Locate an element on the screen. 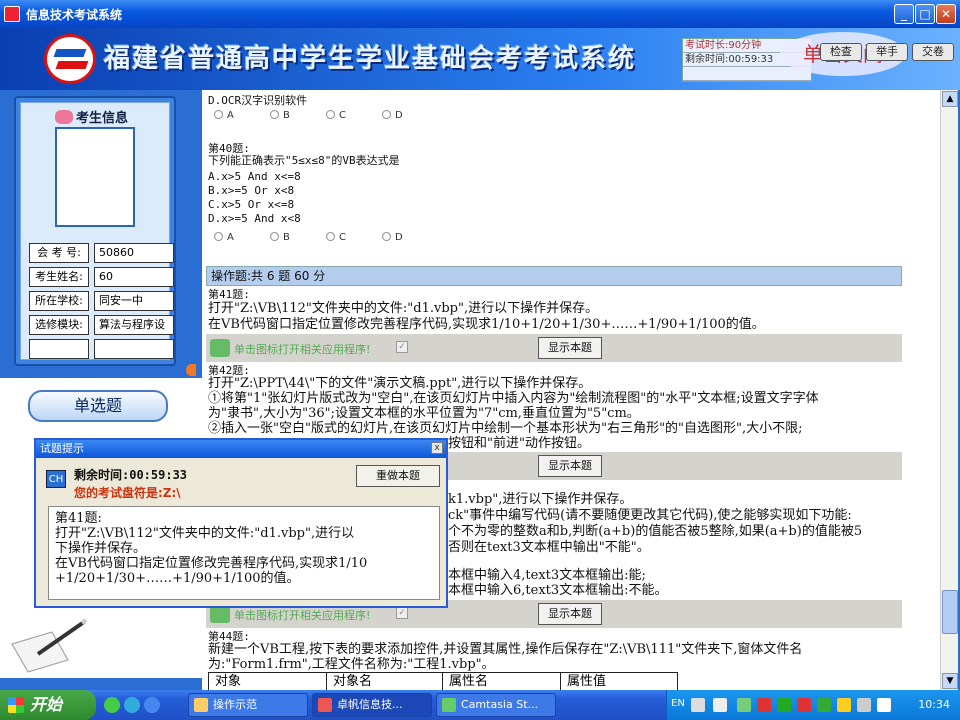 This screenshot has width=960, height=720. dialog-disk-letter: 您的考试盘符是:Z:\ is located at coordinates (127, 493).